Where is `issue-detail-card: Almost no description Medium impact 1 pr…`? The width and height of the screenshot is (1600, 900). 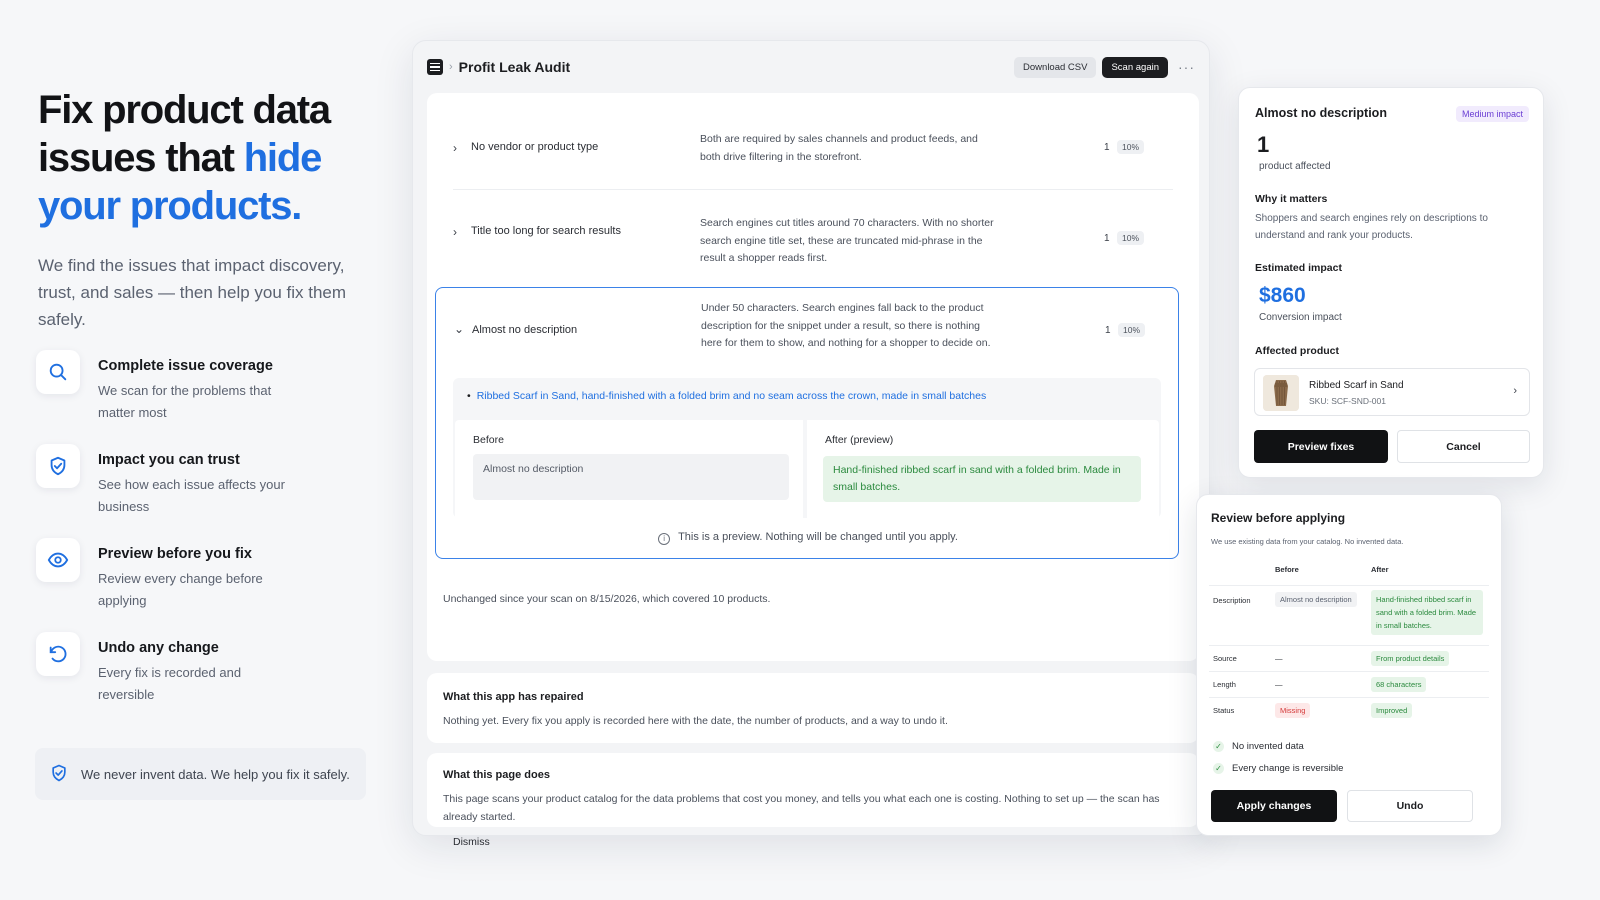
issue-detail-card: Almost no description Medium impact 1 pr… is located at coordinates (1391, 282).